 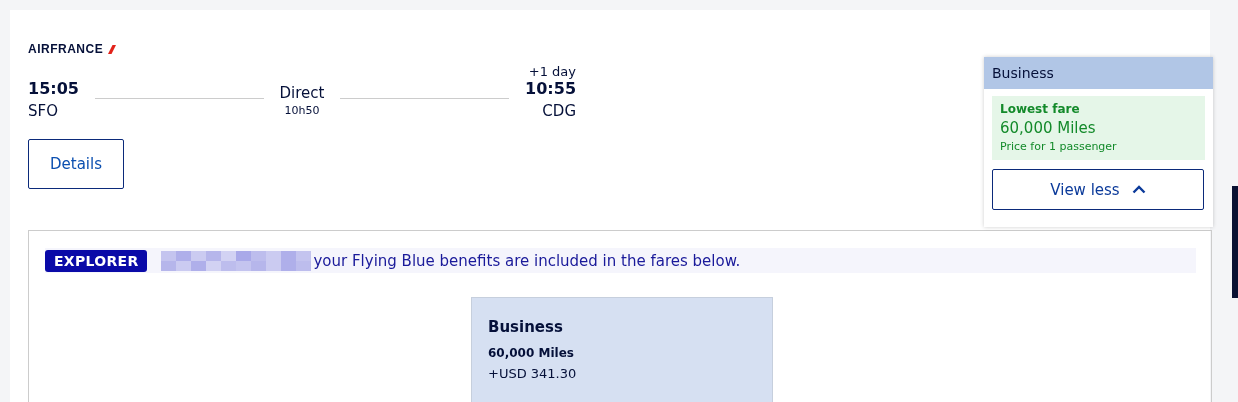 I want to click on airline-logo-text: AIRFRANCE, so click(x=66, y=49).